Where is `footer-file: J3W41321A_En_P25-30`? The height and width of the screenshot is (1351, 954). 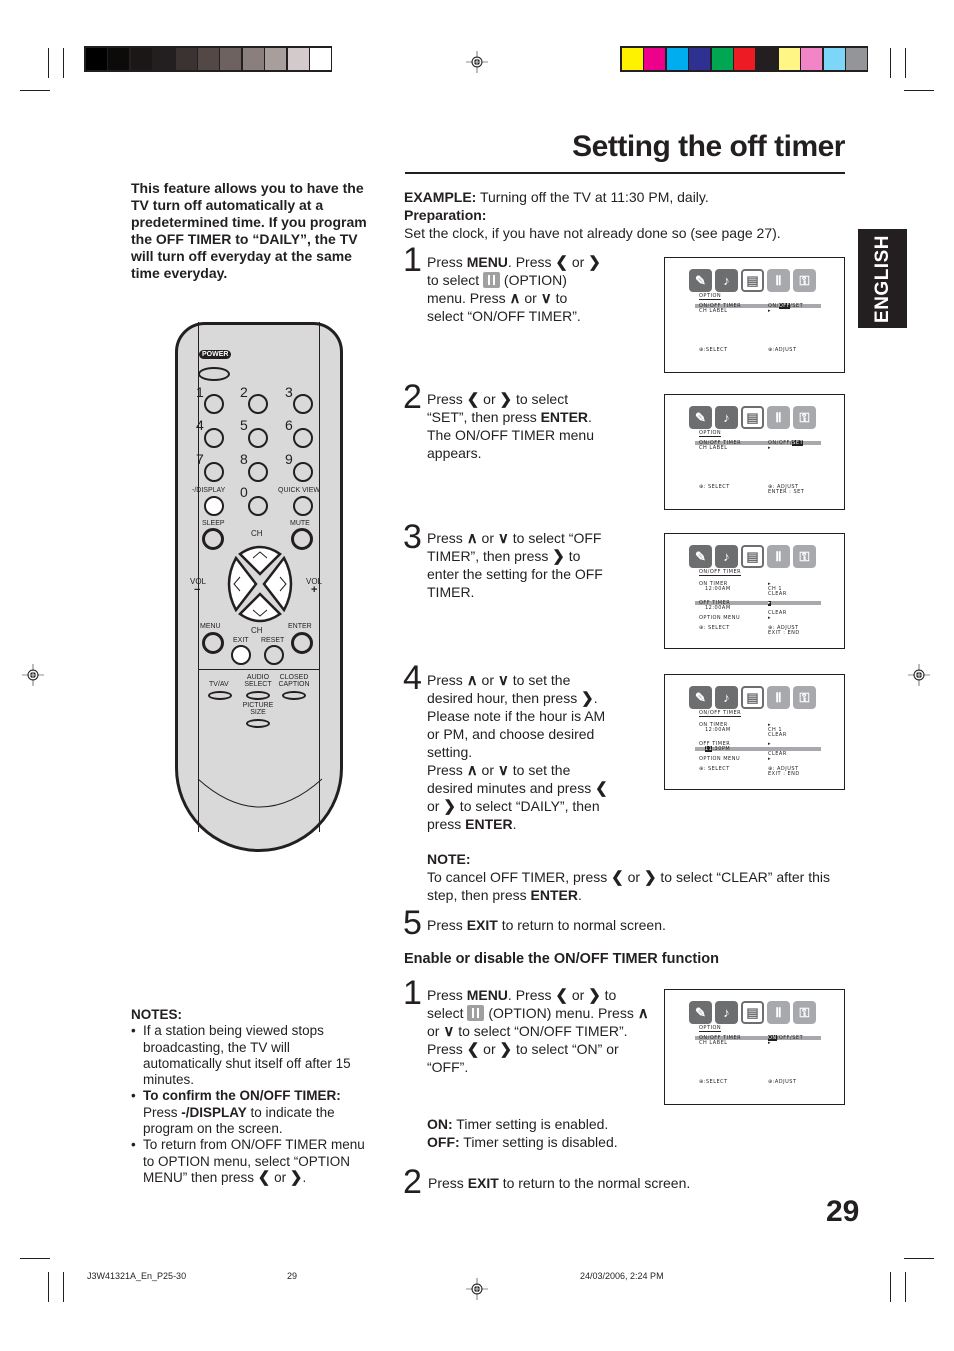 footer-file: J3W41321A_En_P25-30 is located at coordinates (137, 1276).